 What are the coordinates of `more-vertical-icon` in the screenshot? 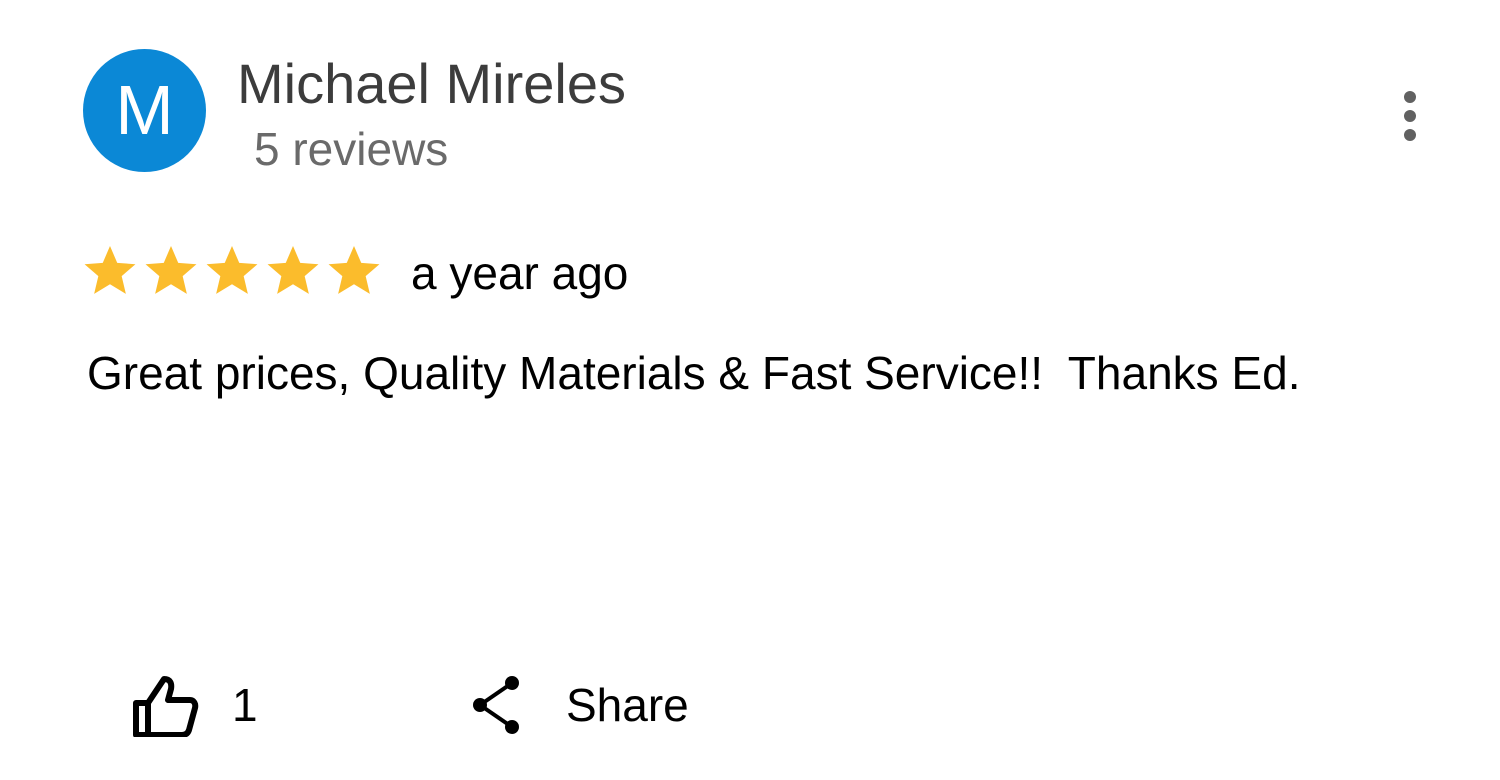 It's located at (1410, 116).